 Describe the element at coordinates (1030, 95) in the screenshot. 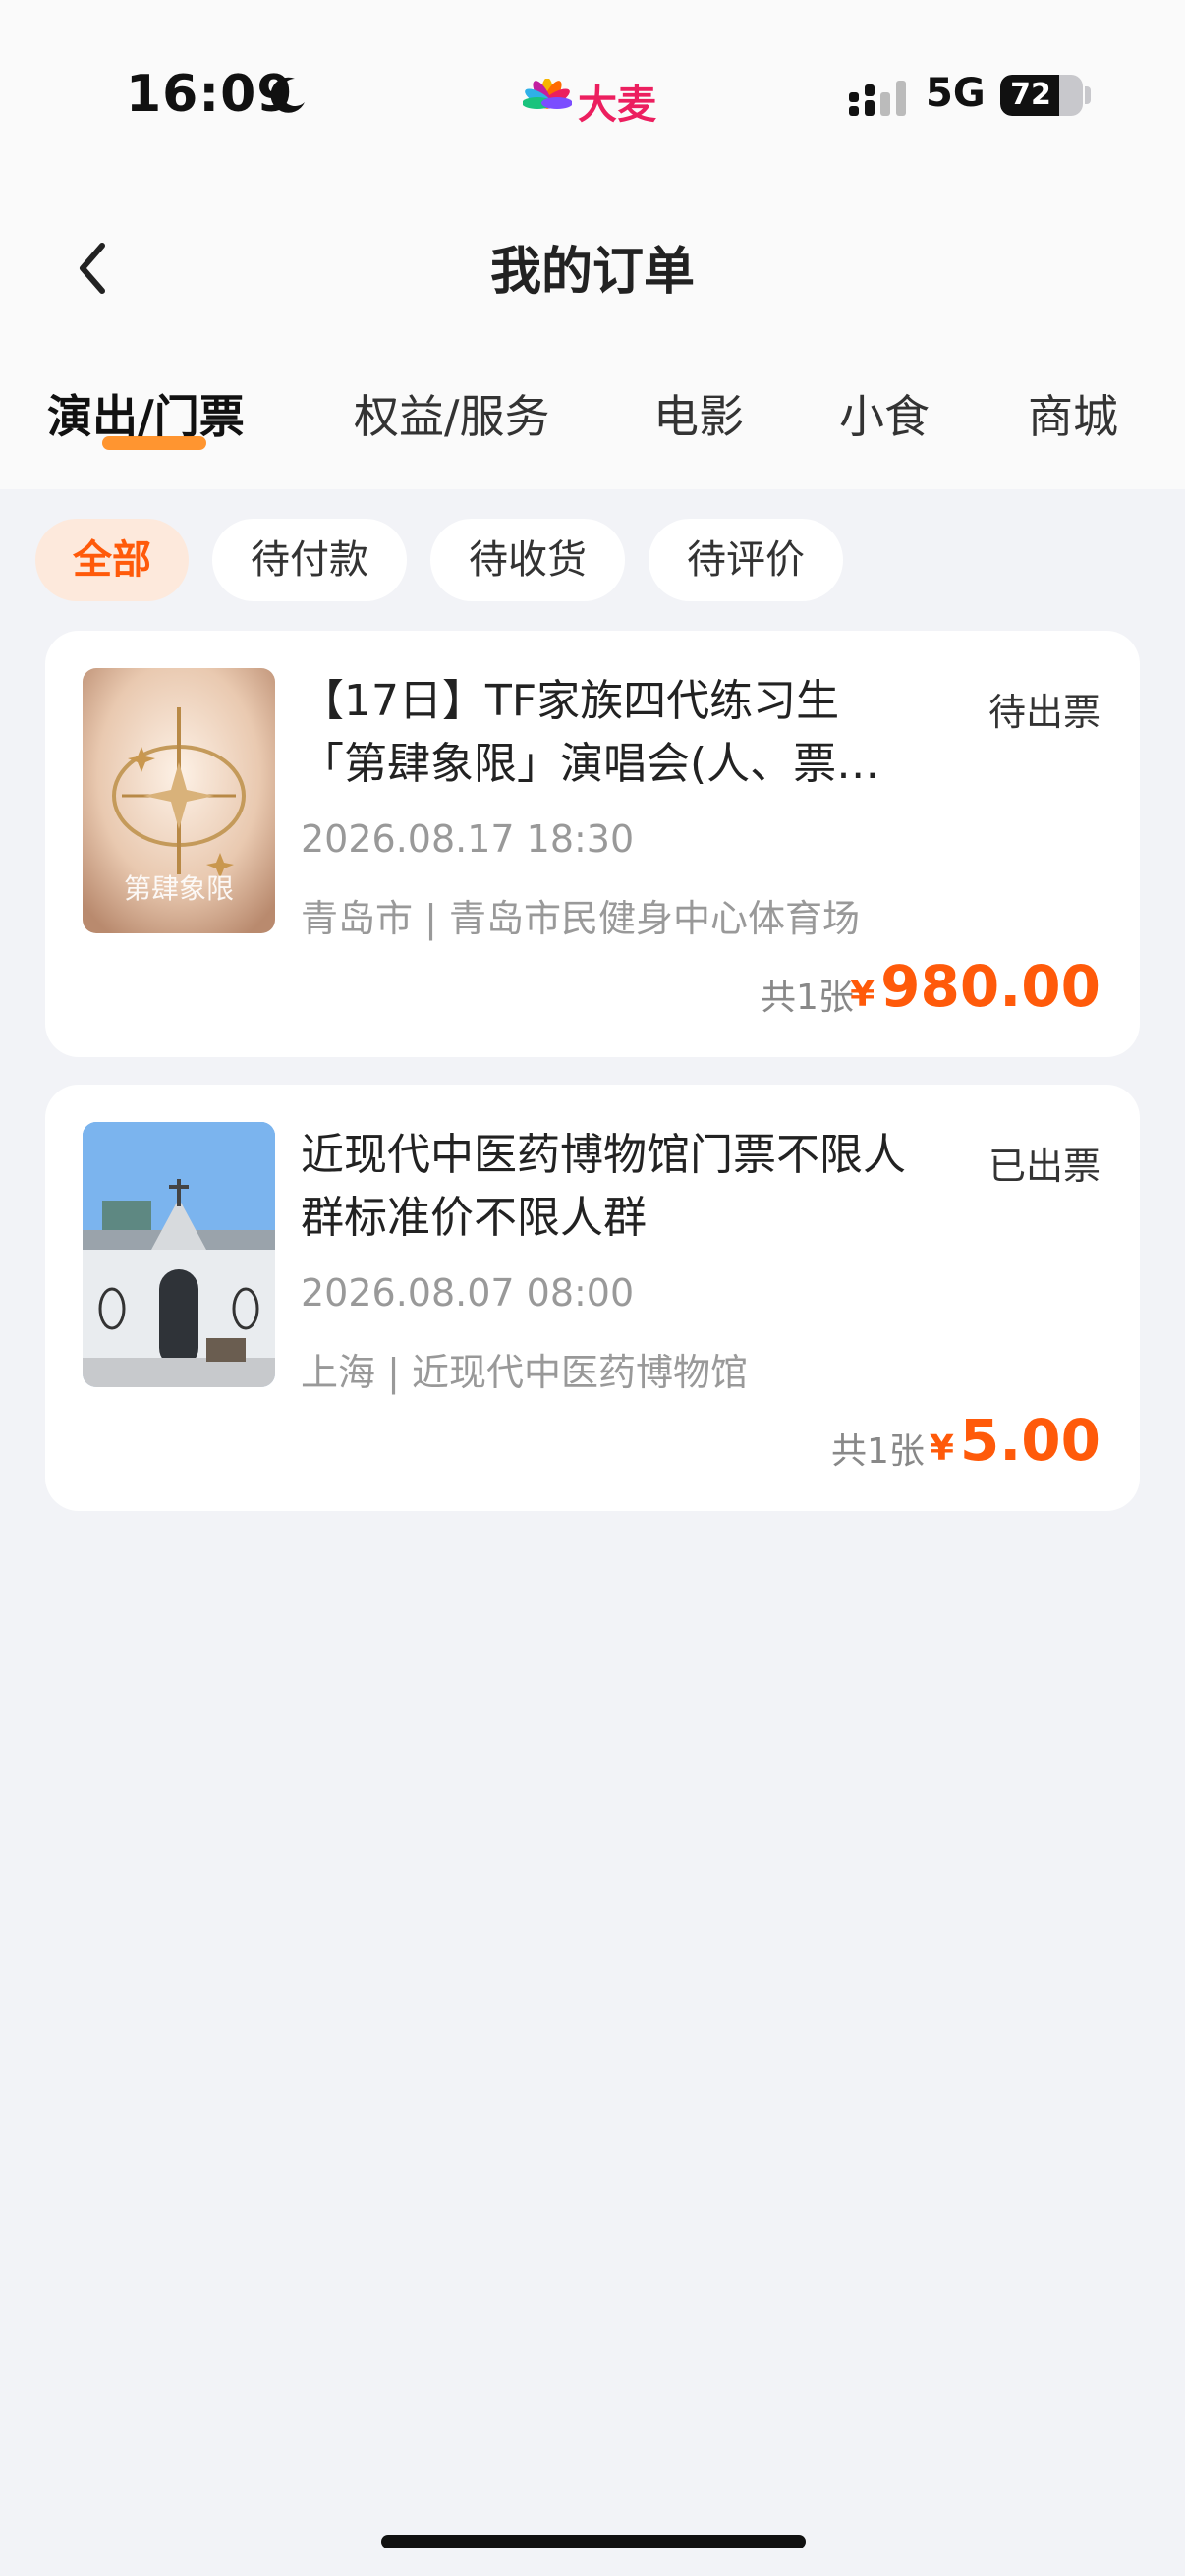

I see `battery-level: 72` at that location.